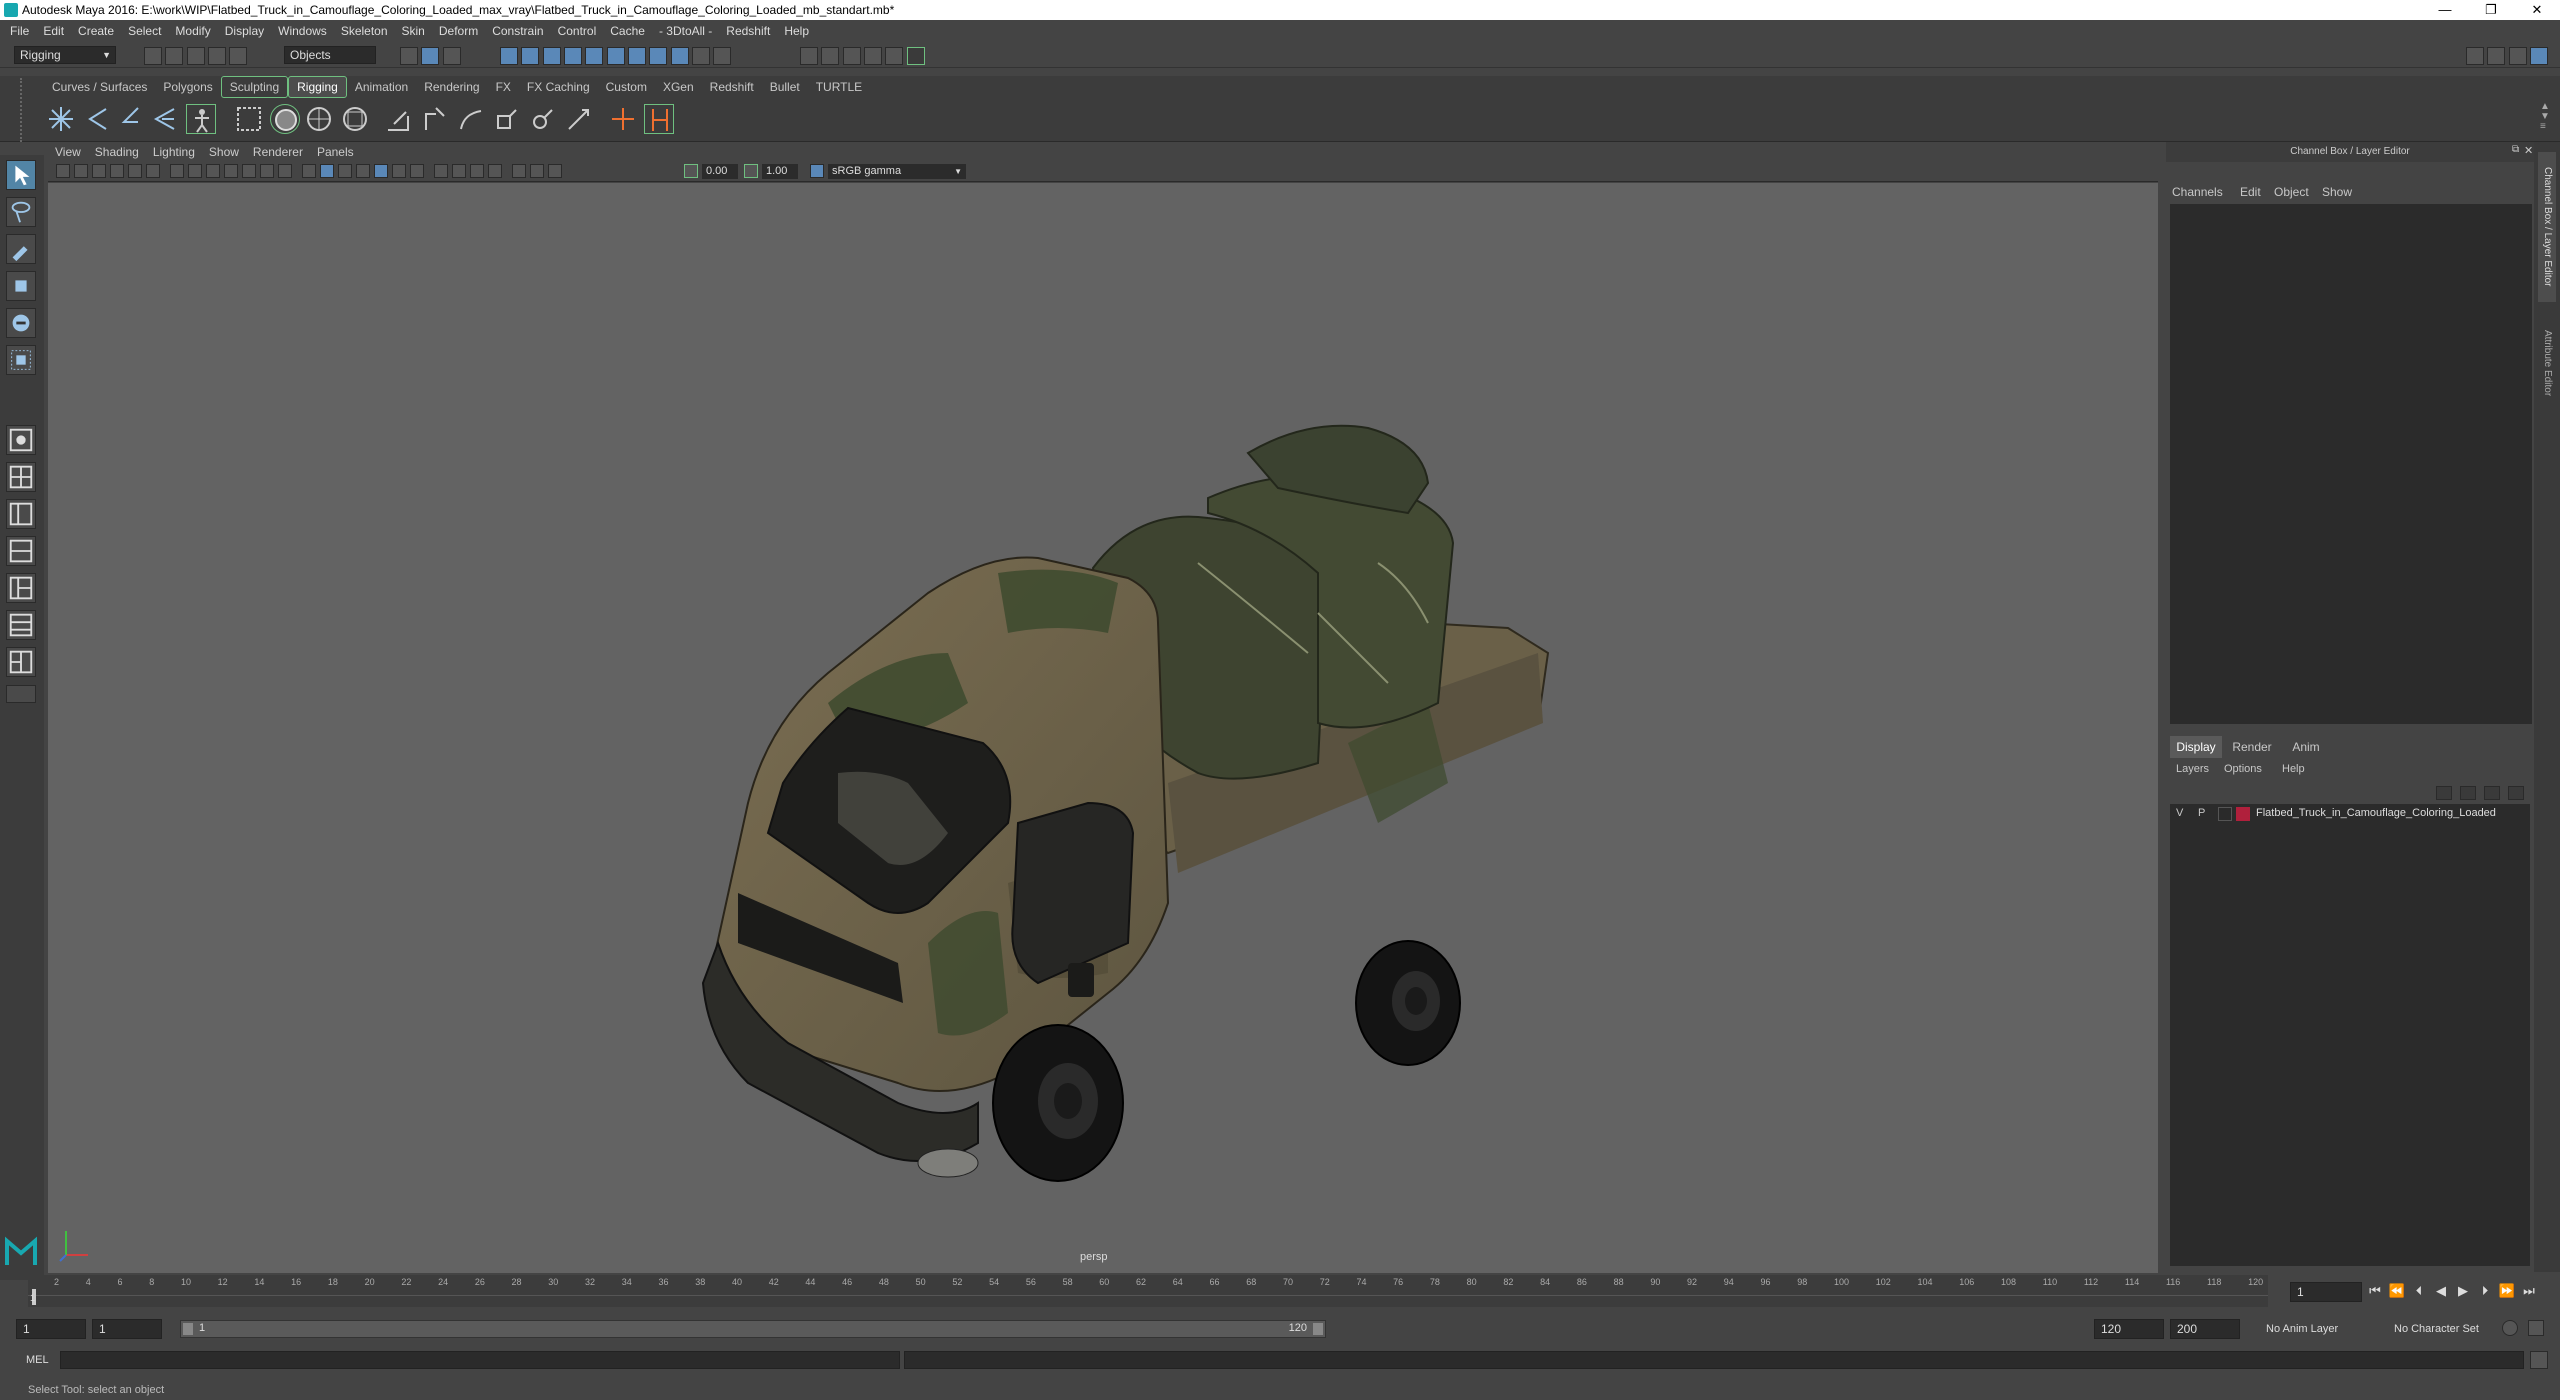  I want to click on move-tool-icon, so click(21, 286).